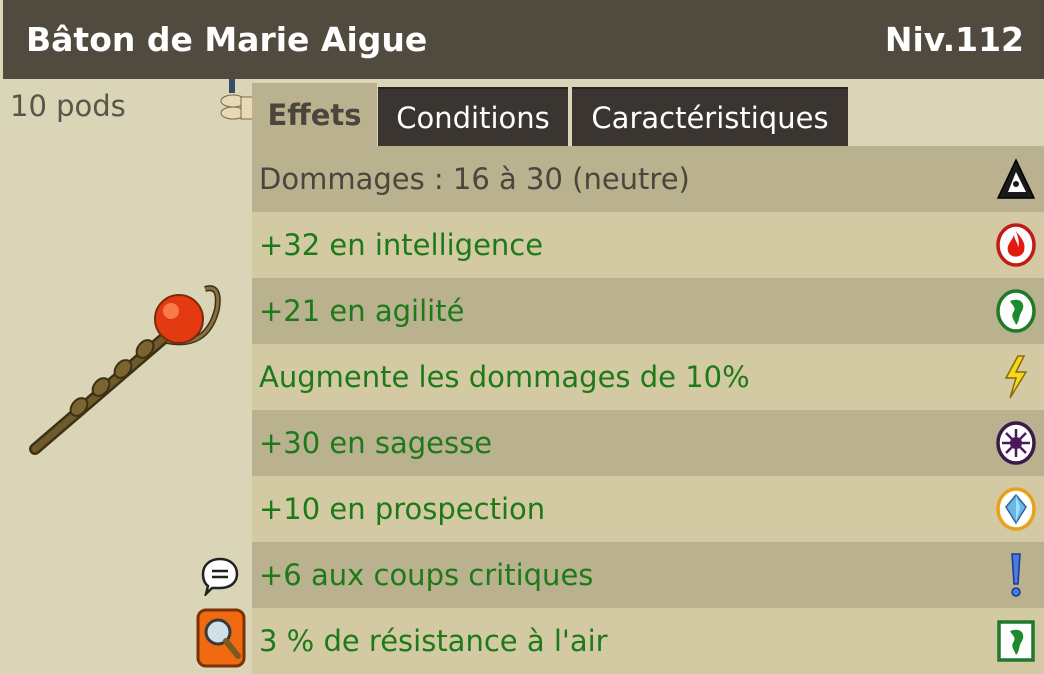  Describe the element at coordinates (1016, 641) in the screenshot. I see `air-resistance-icon` at that location.